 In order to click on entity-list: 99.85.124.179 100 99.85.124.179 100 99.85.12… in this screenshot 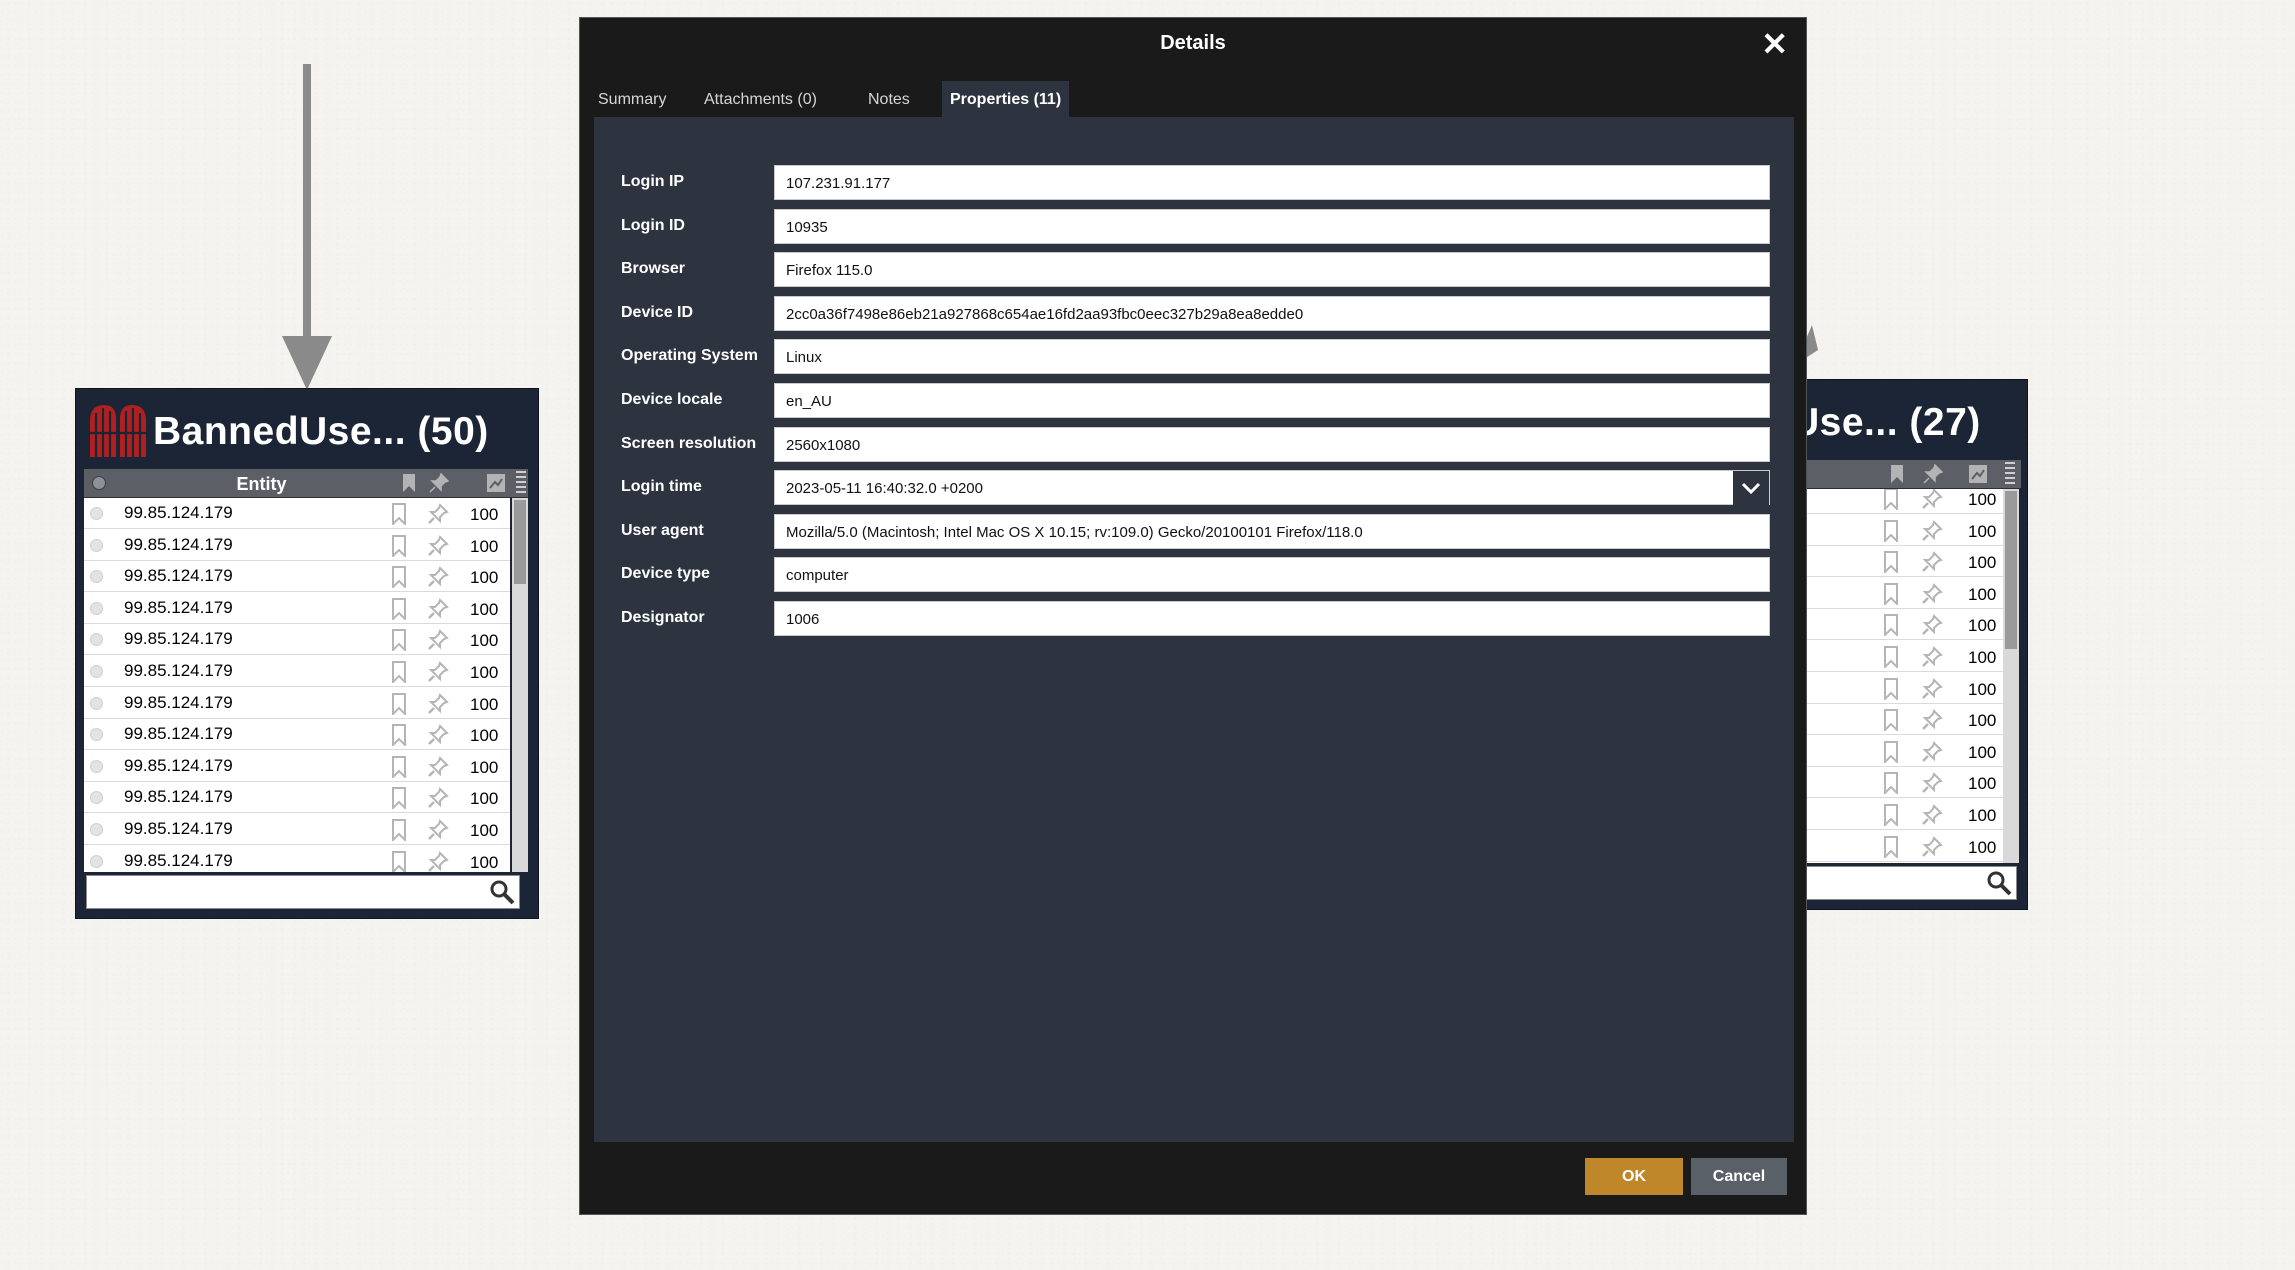, I will do `click(297, 685)`.